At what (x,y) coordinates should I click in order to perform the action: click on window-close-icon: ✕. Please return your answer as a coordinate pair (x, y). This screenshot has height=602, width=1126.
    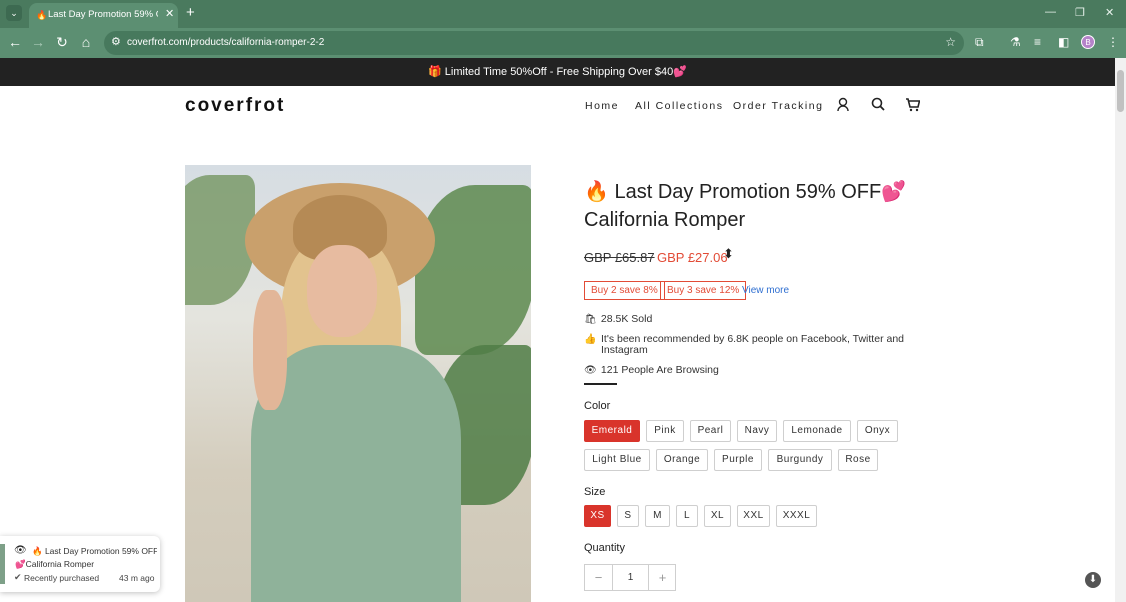
    Looking at the image, I should click on (1109, 12).